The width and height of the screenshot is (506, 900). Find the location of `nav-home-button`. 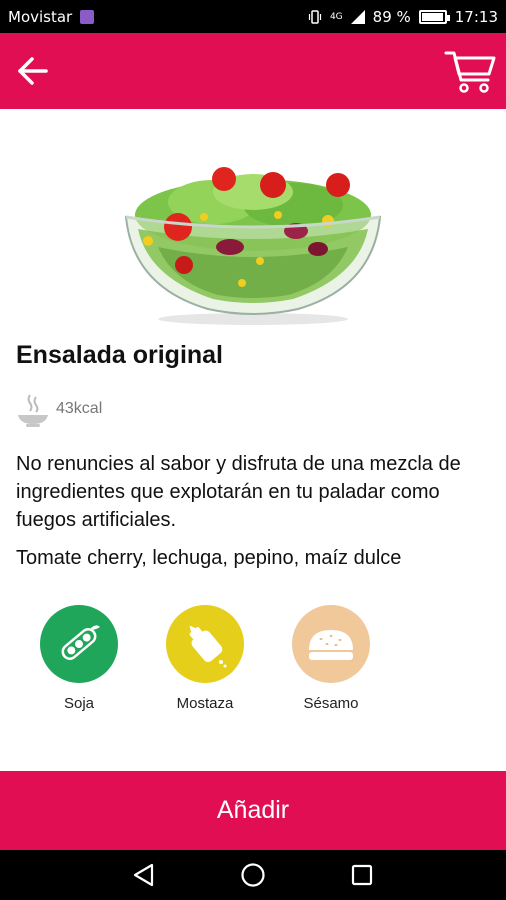

nav-home-button is located at coordinates (253, 875).